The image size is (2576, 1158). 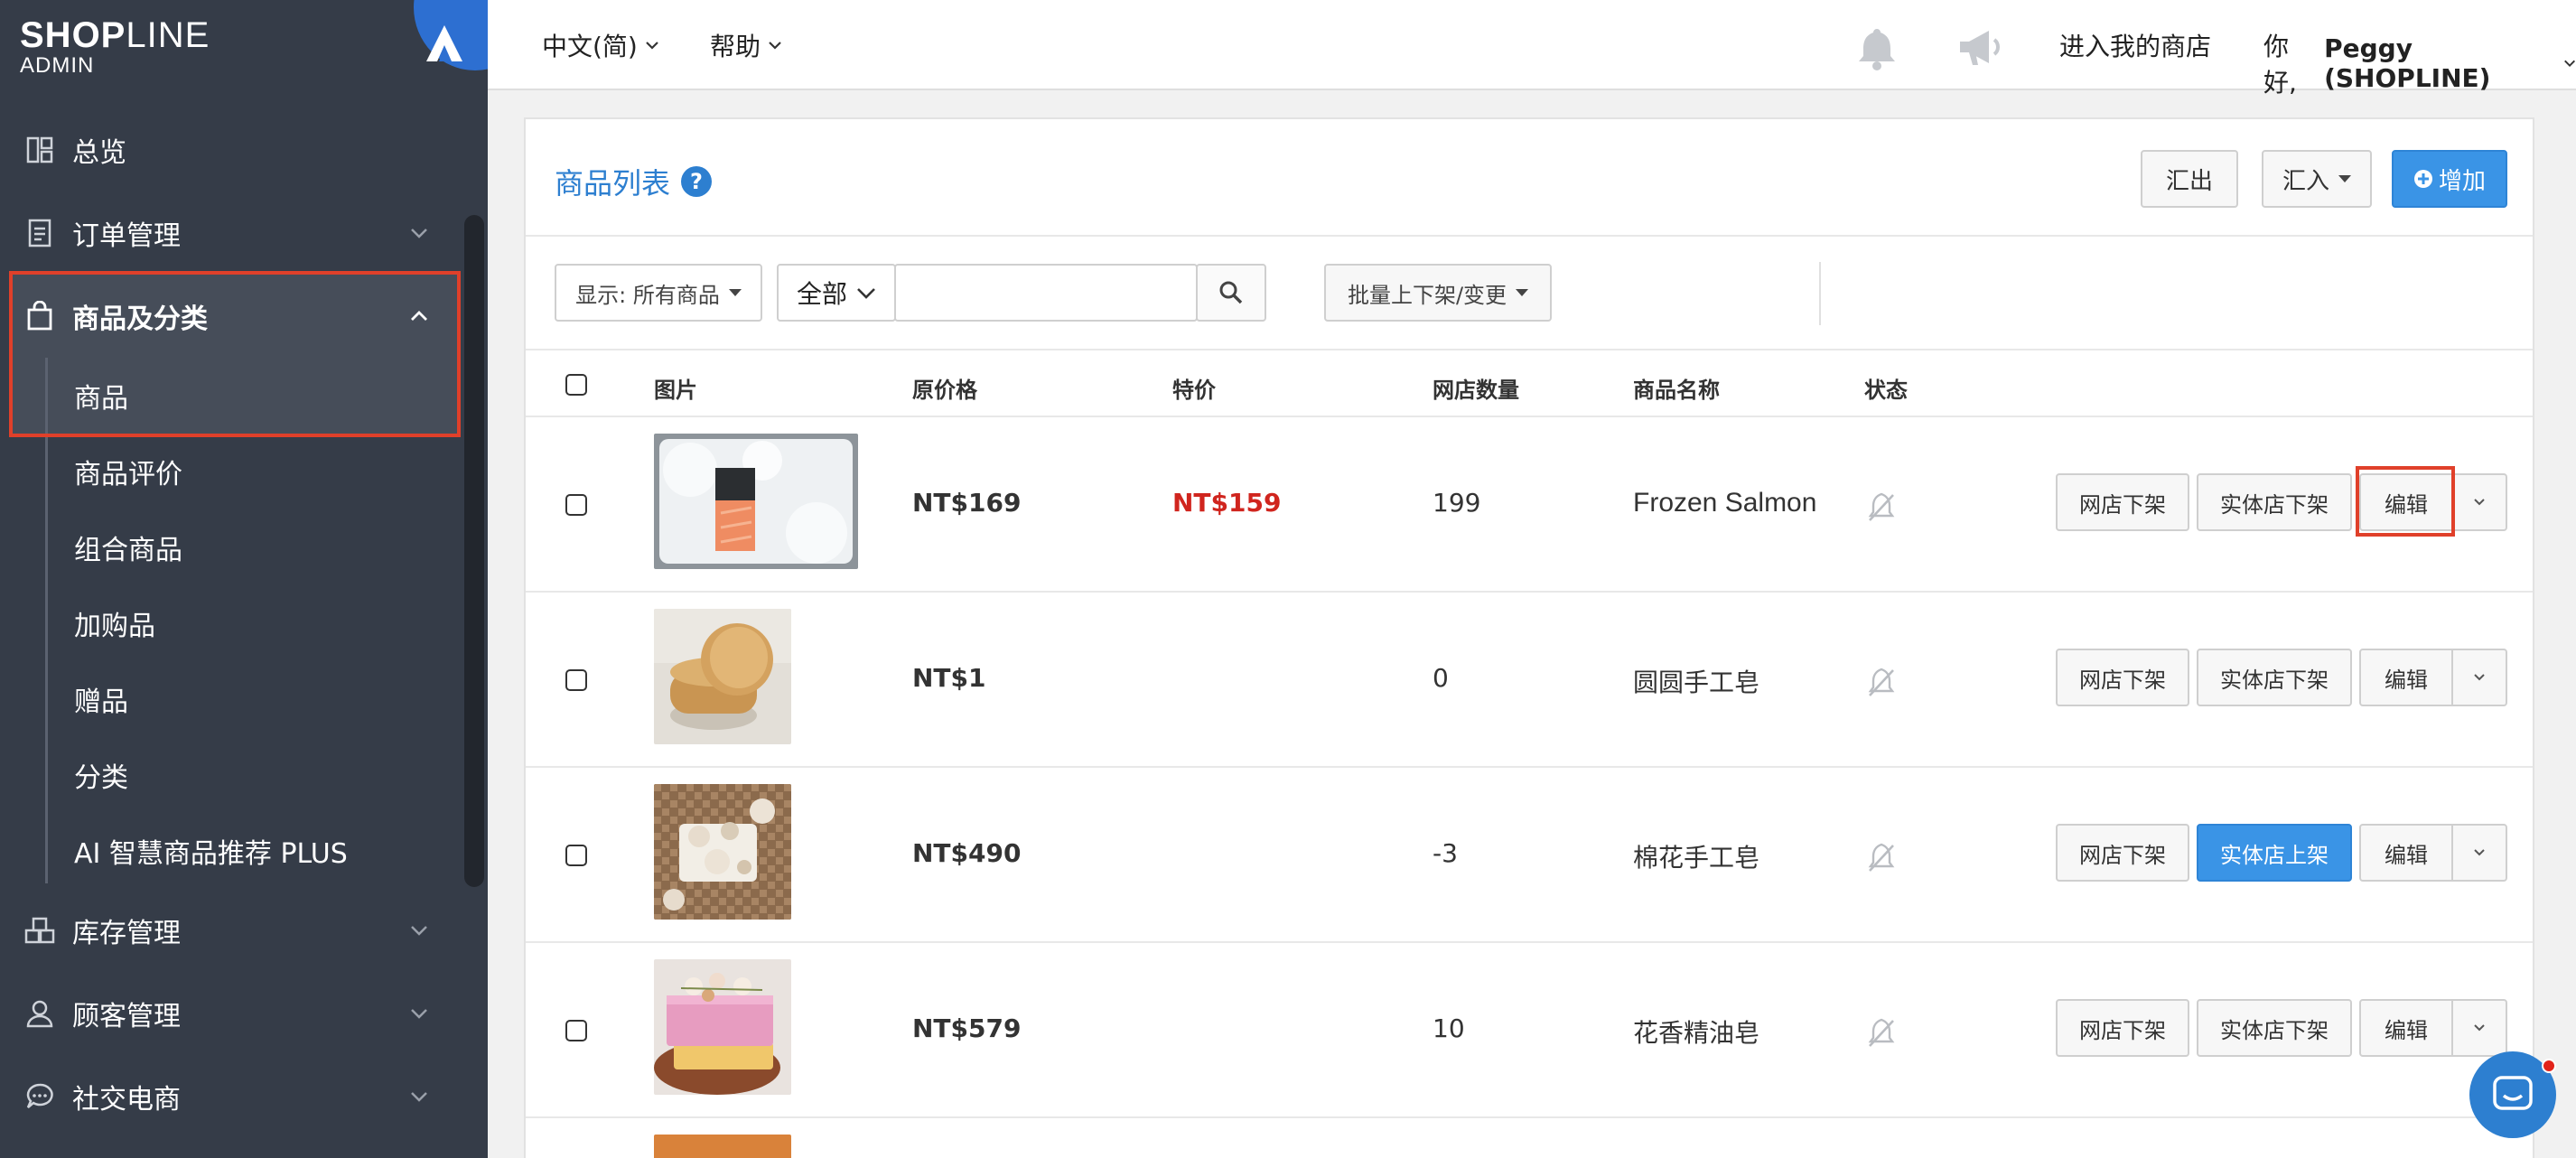 I want to click on sidebar-subitem-categories: 分类, so click(x=253, y=775).